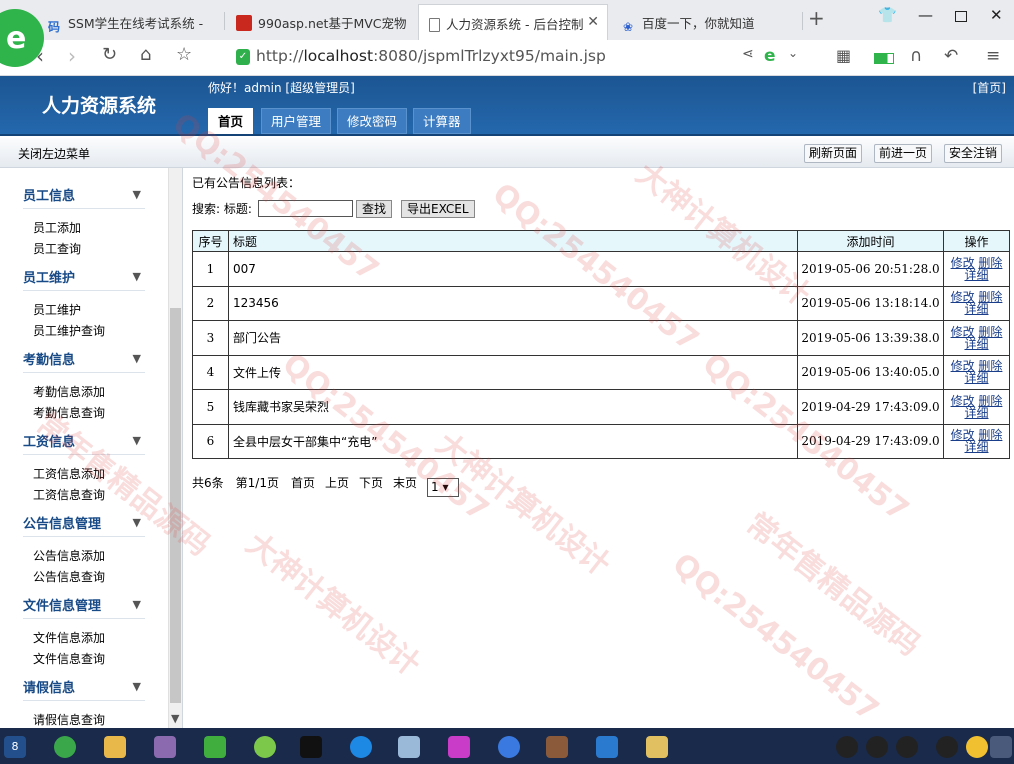 This screenshot has width=1014, height=764. Describe the element at coordinates (231, 121) in the screenshot. I see `tab-home: 首页` at that location.